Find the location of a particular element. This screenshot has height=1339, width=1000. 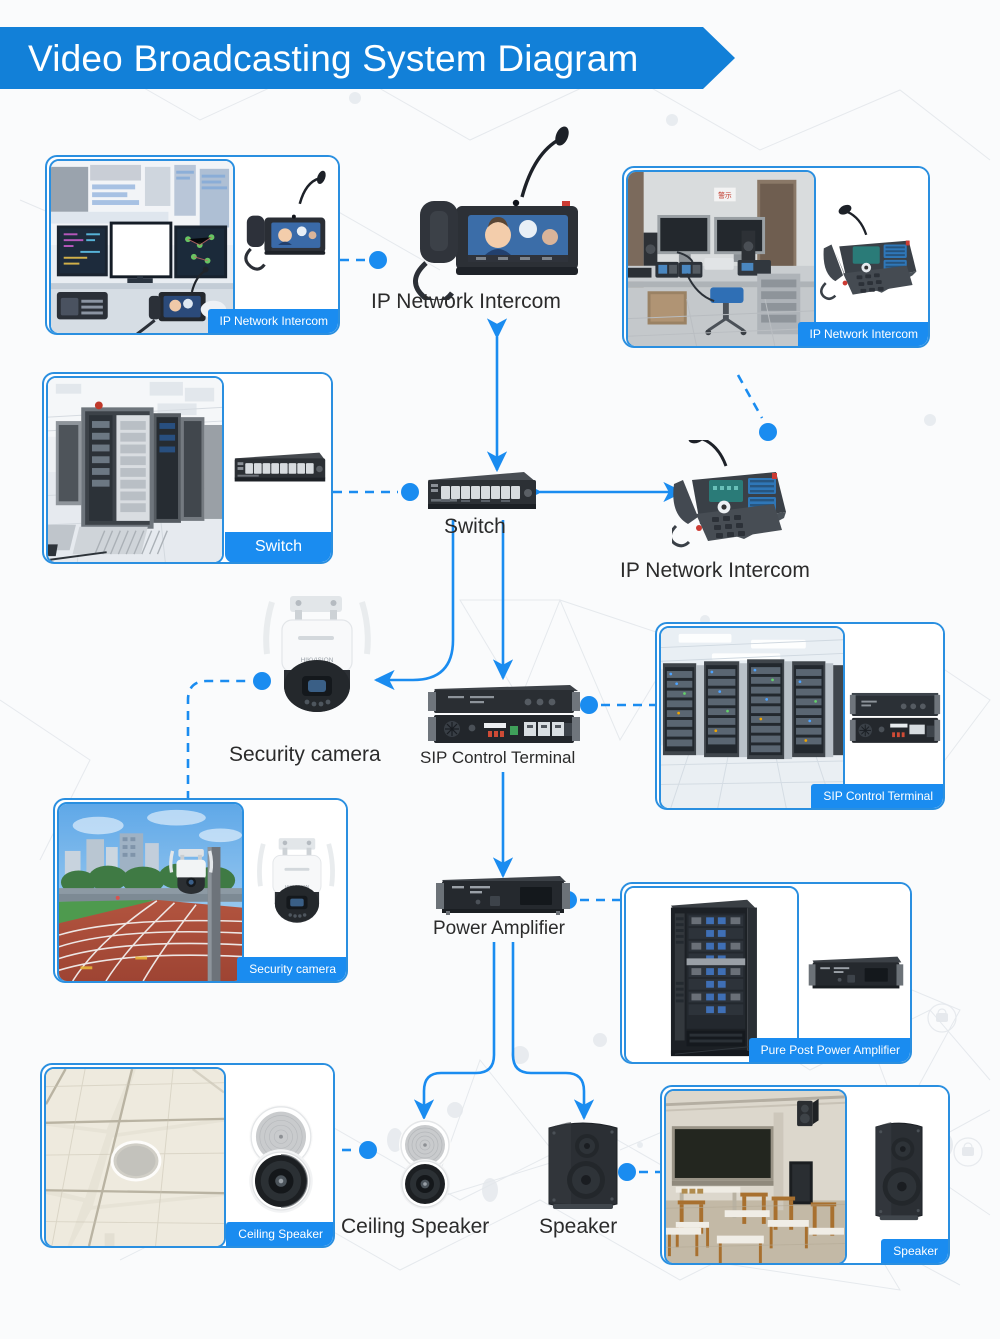

node-ip-network-intercom-top-icon is located at coordinates (499, 212).